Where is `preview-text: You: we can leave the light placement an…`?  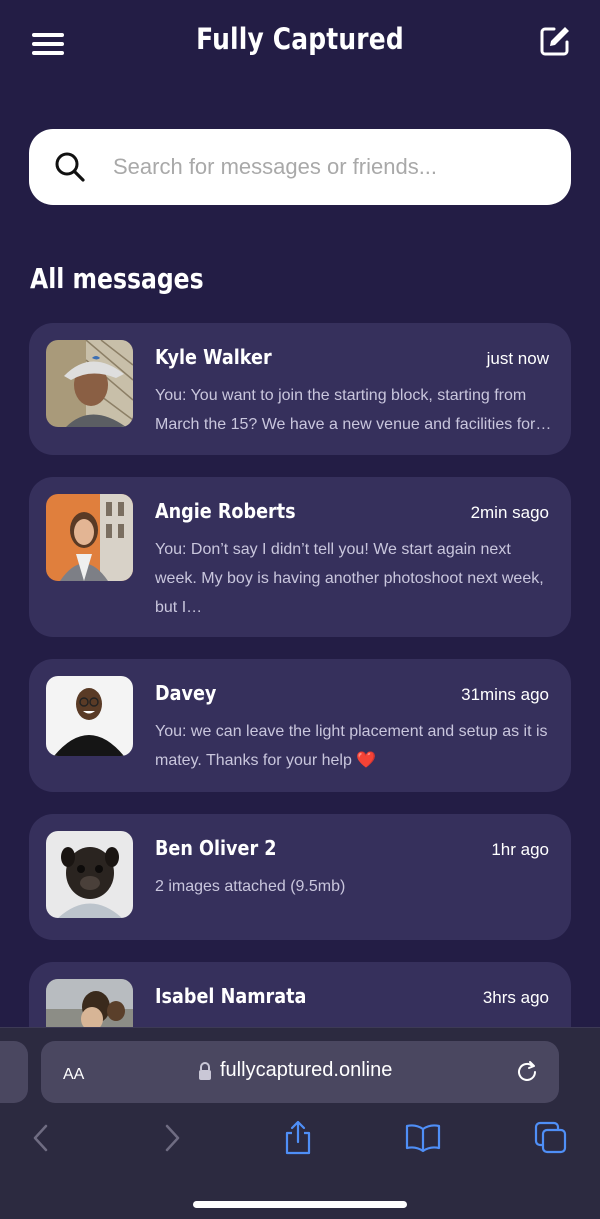
preview-text: You: we can leave the light placement an… is located at coordinates (351, 746).